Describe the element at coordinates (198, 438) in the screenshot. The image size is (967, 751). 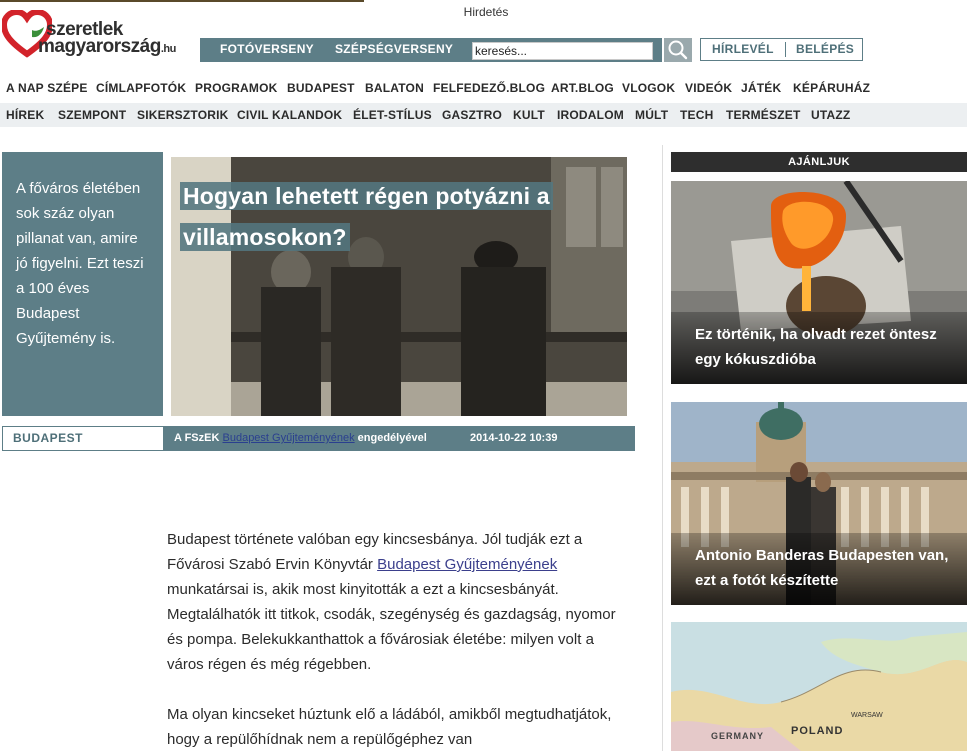
I see `credit-prefix: A FSzEK` at that location.